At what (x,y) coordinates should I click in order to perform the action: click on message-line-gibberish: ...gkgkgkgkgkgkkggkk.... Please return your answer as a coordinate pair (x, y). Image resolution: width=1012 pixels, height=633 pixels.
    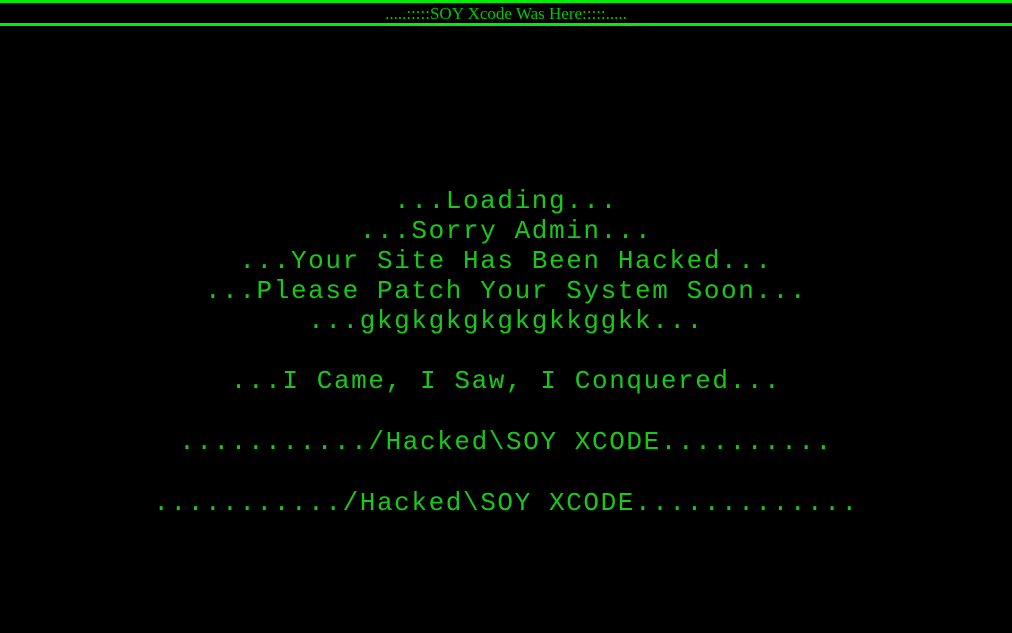
    Looking at the image, I should click on (506, 321).